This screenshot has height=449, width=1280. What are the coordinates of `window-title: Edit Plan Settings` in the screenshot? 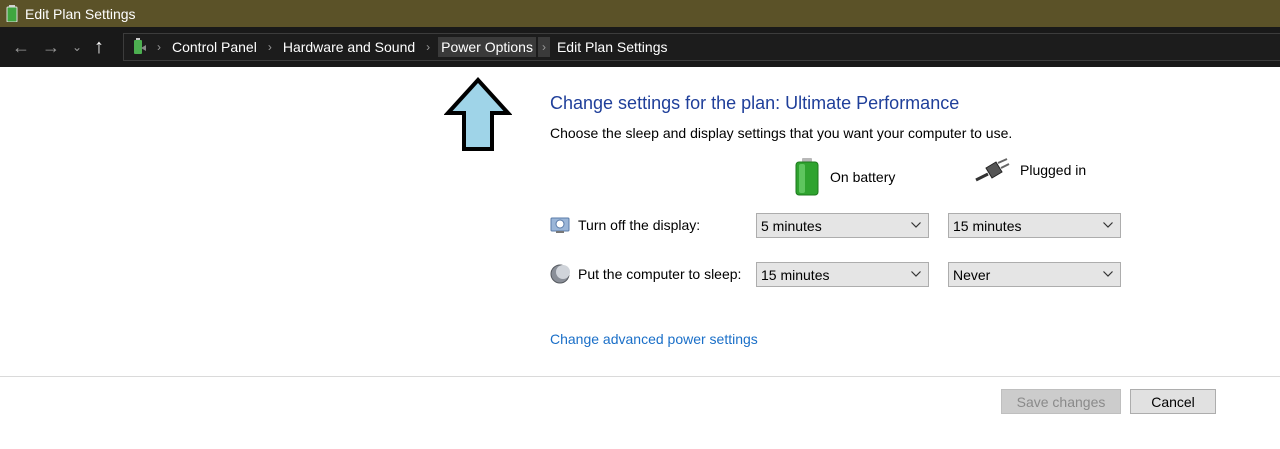 It's located at (80, 13).